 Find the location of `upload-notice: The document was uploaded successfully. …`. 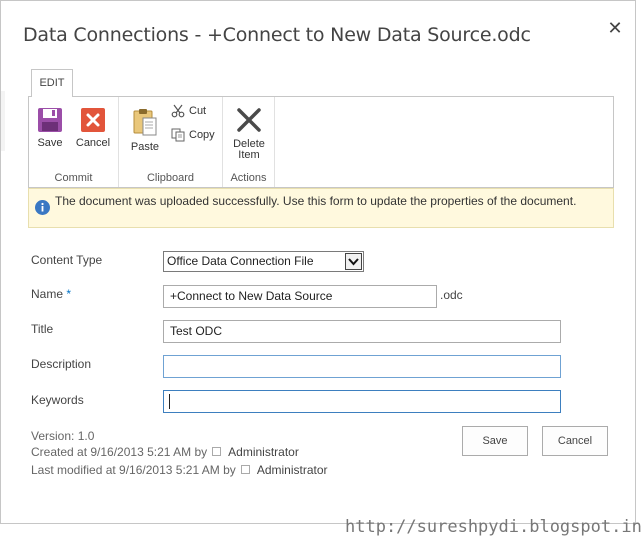

upload-notice: The document was uploaded successfully. … is located at coordinates (321, 208).